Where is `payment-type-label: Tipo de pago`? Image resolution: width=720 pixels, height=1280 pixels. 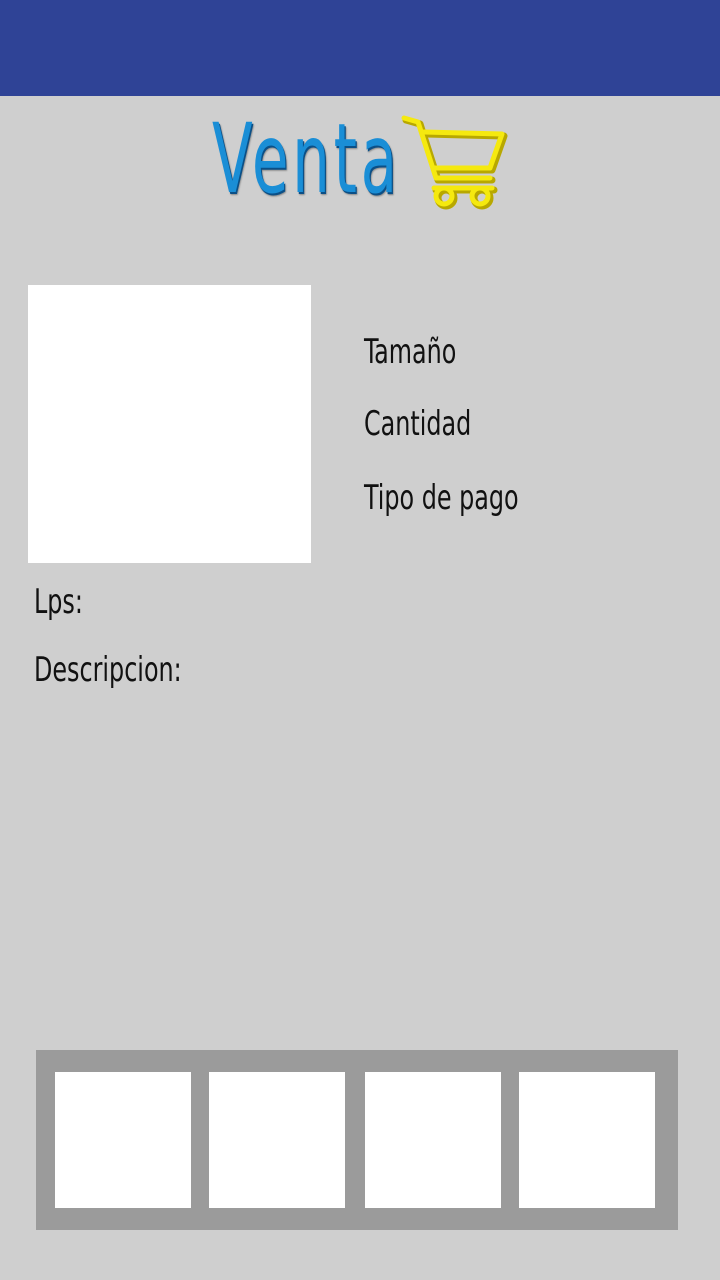
payment-type-label: Tipo de pago is located at coordinates (441, 498).